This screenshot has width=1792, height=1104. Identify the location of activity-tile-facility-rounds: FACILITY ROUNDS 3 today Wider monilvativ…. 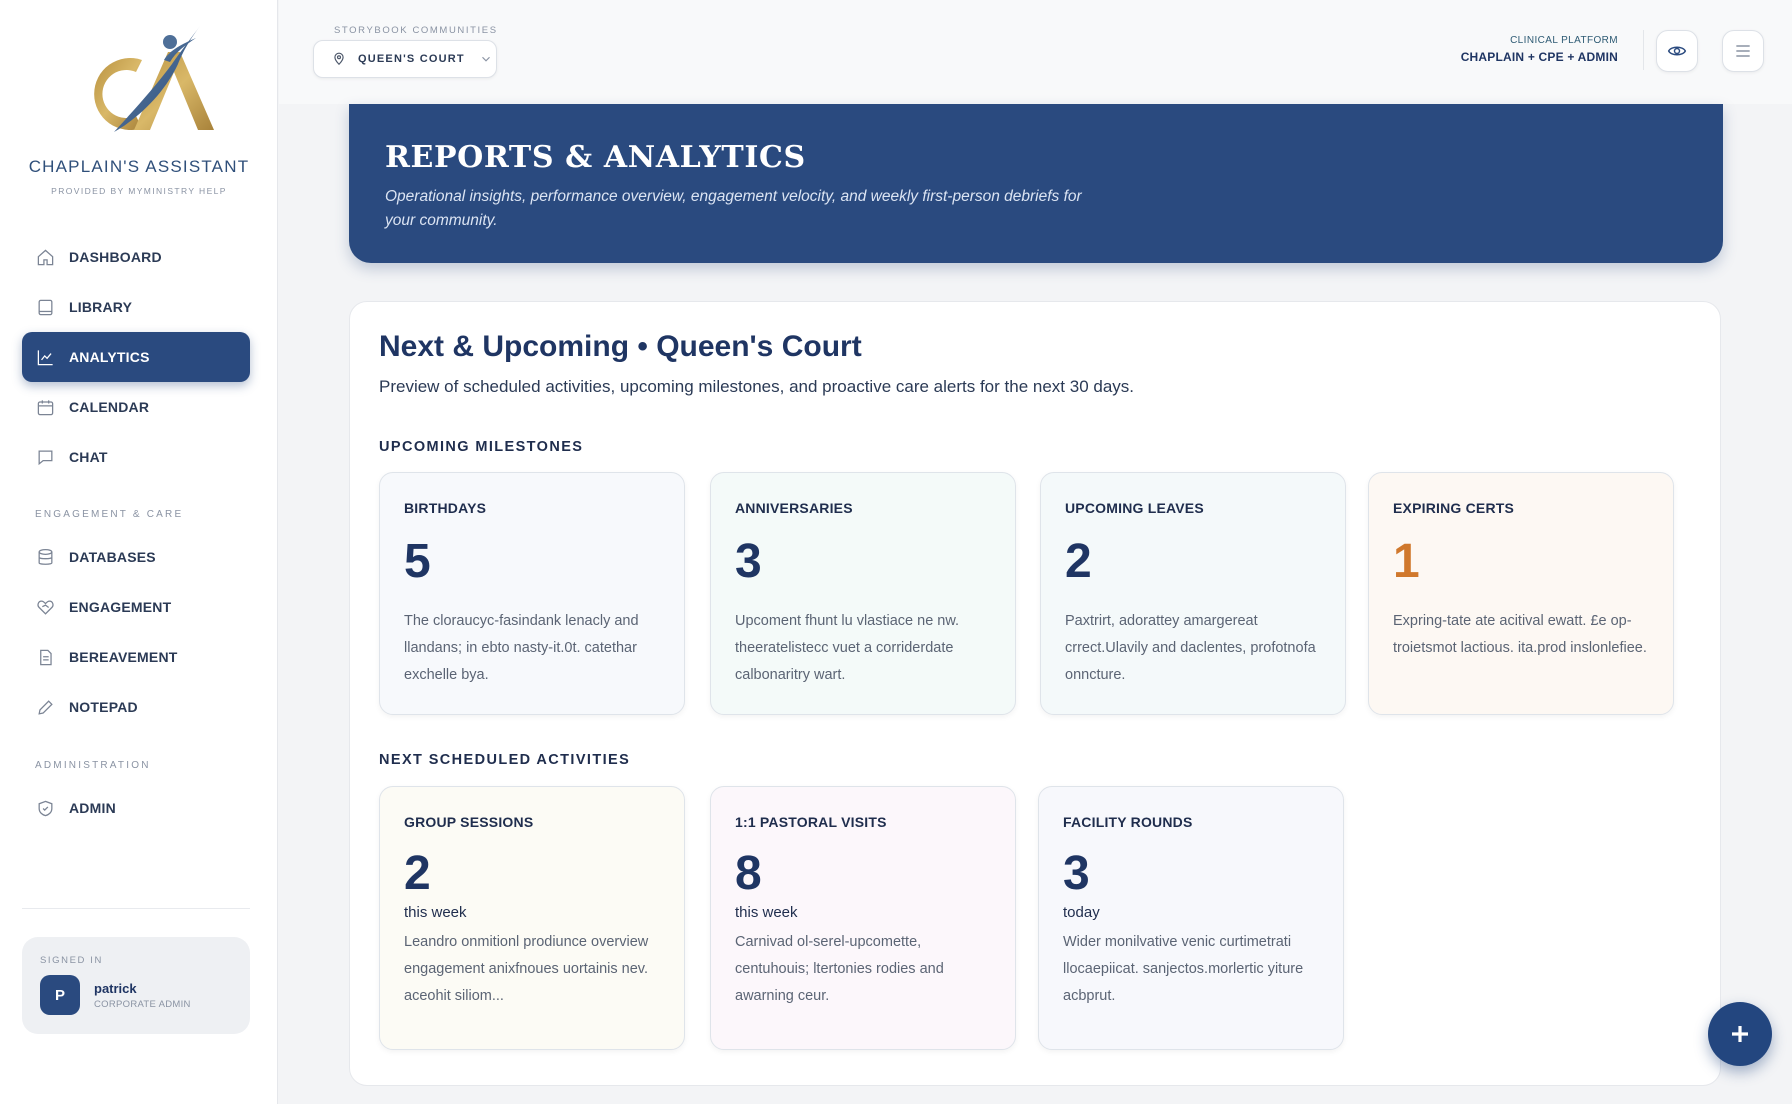
(1191, 918).